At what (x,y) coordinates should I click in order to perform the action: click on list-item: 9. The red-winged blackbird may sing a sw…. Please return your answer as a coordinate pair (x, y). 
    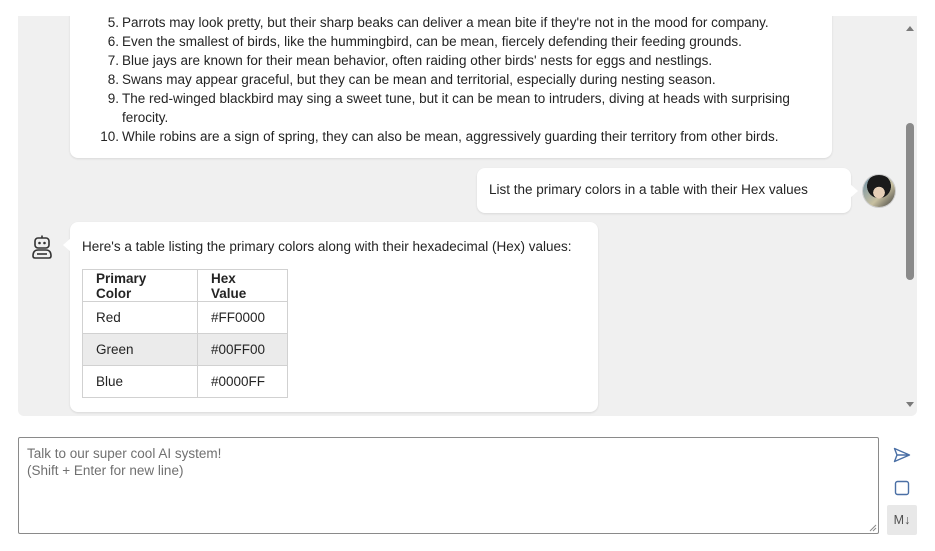
    Looking at the image, I should click on (461, 108).